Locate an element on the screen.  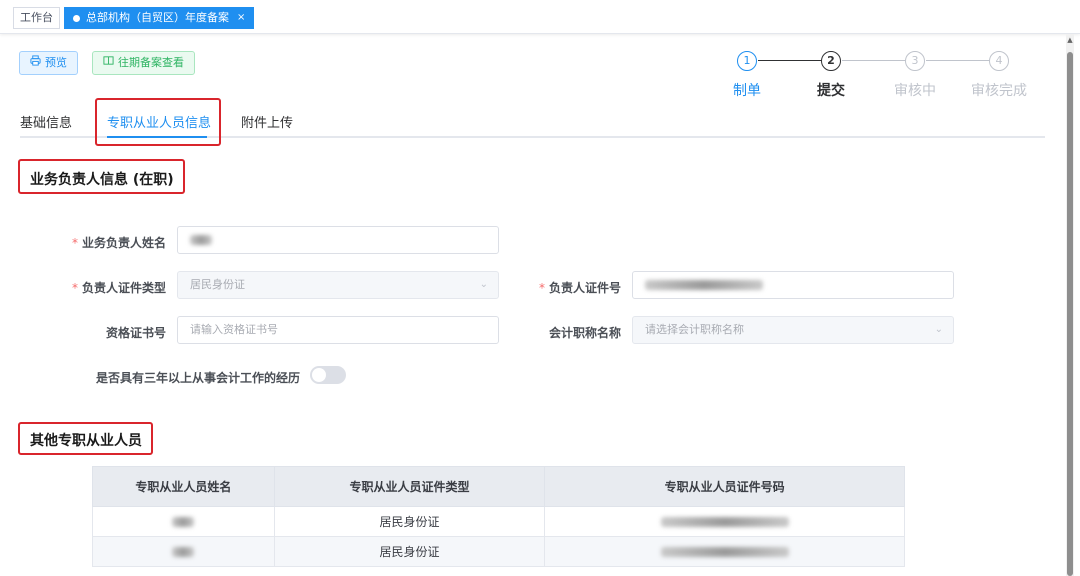
column-header-id-type: 专职从业人员证件类型 is located at coordinates (409, 486).